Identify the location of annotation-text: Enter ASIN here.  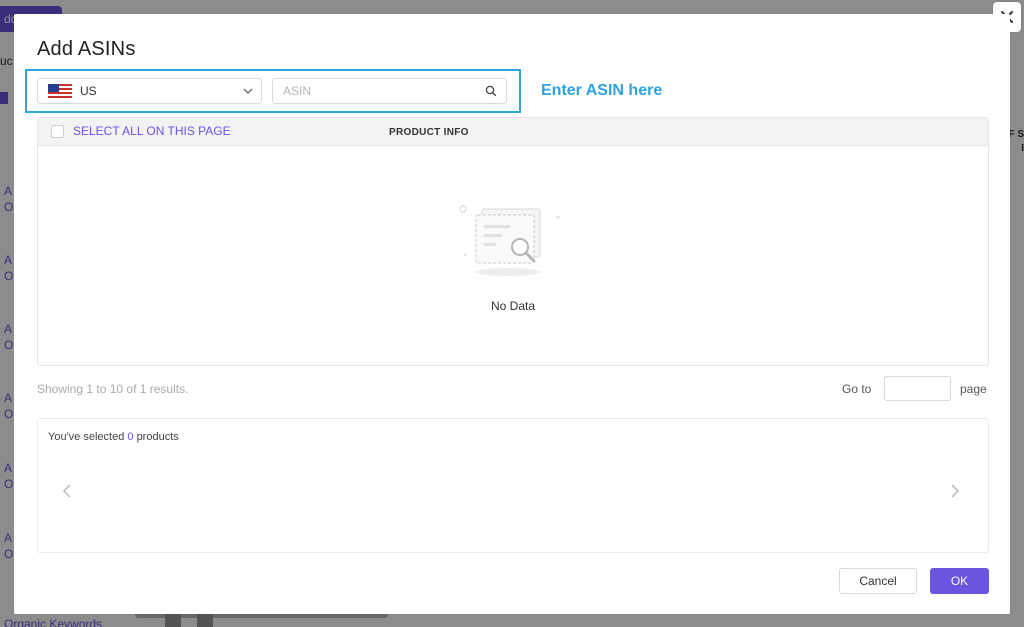
(602, 90).